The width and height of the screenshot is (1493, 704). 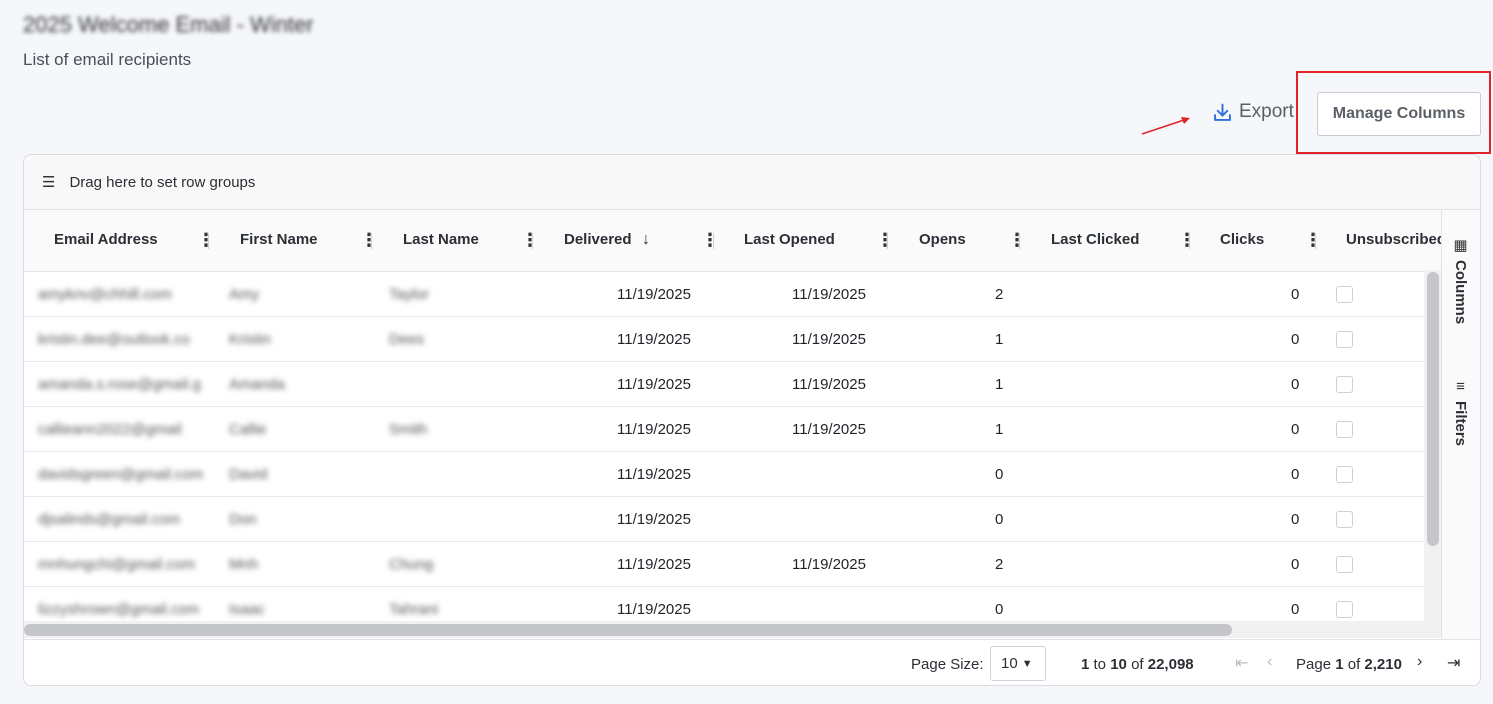 I want to click on column-header-delivered: Delivered ↓ ⋮, so click(x=628, y=241).